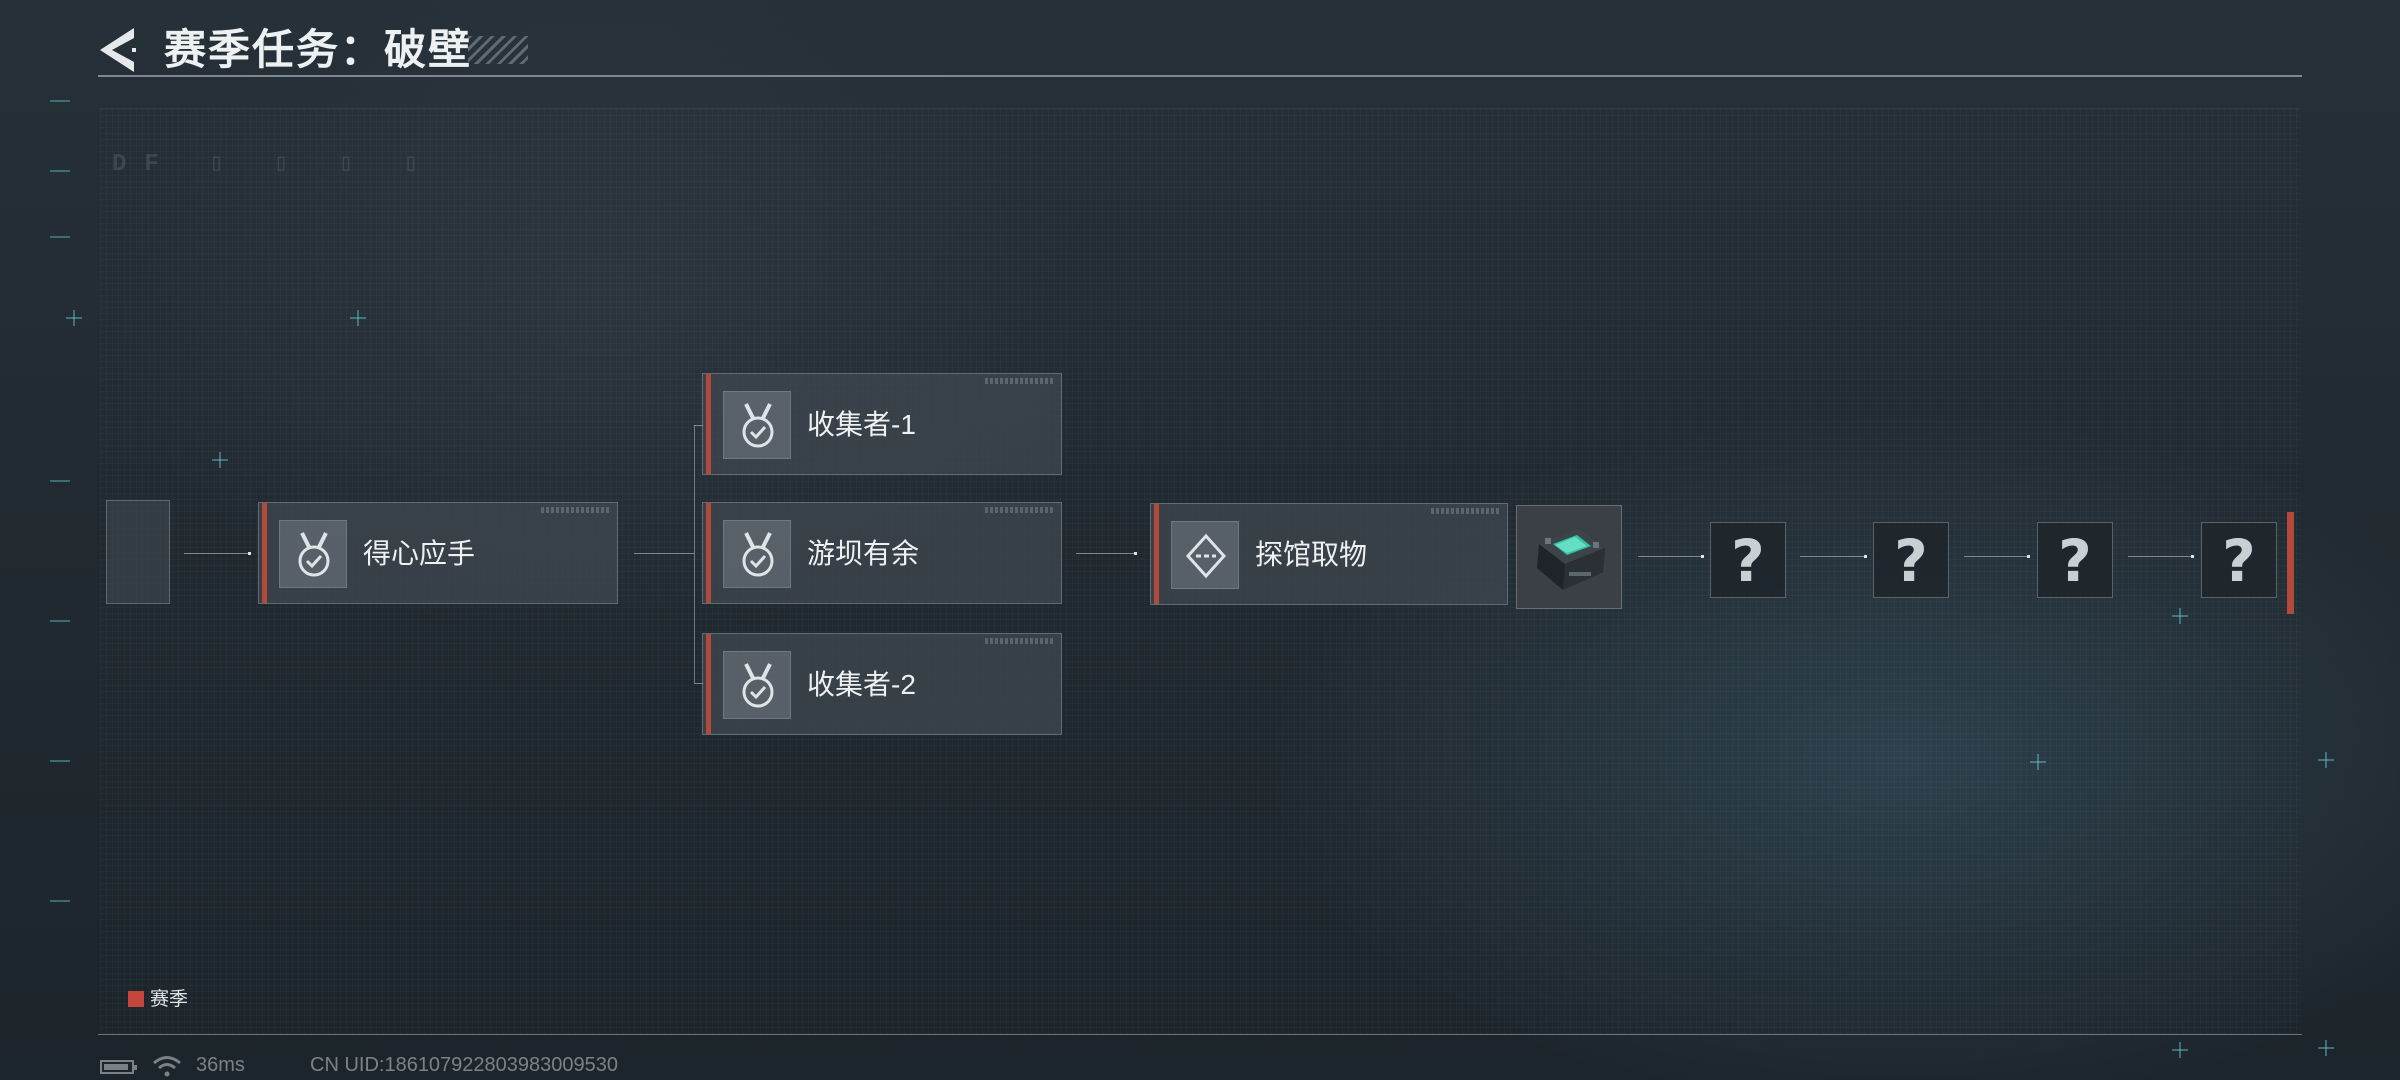  What do you see at coordinates (2290, 563) in the screenshot?
I see `next-page-indicator` at bounding box center [2290, 563].